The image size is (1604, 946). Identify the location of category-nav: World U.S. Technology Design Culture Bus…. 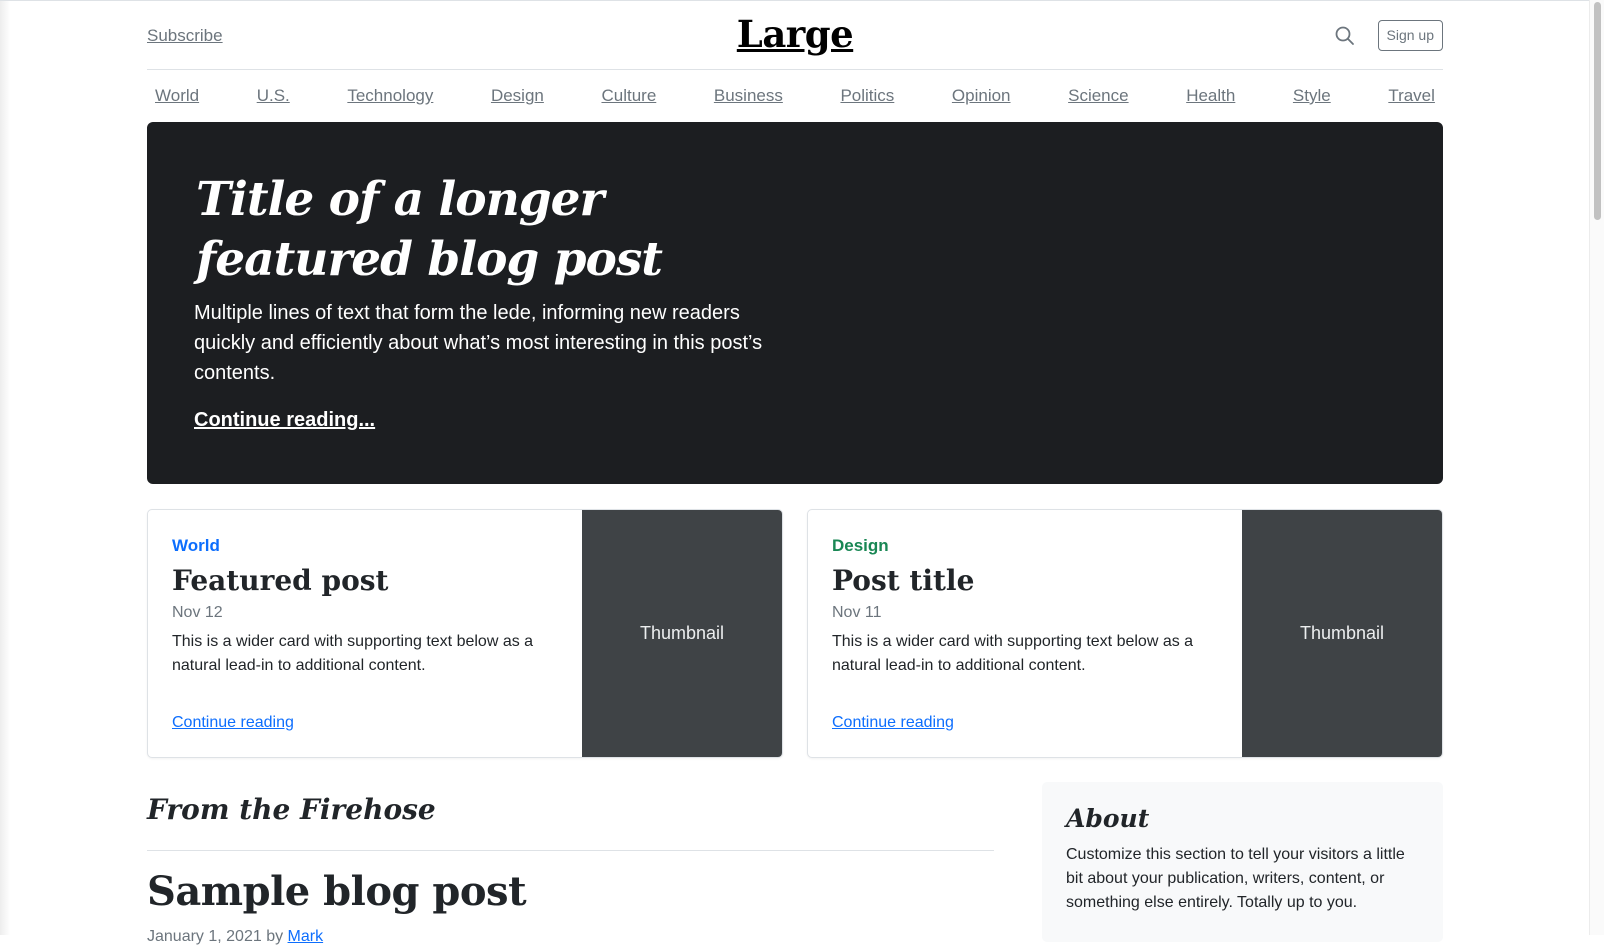
(795, 96).